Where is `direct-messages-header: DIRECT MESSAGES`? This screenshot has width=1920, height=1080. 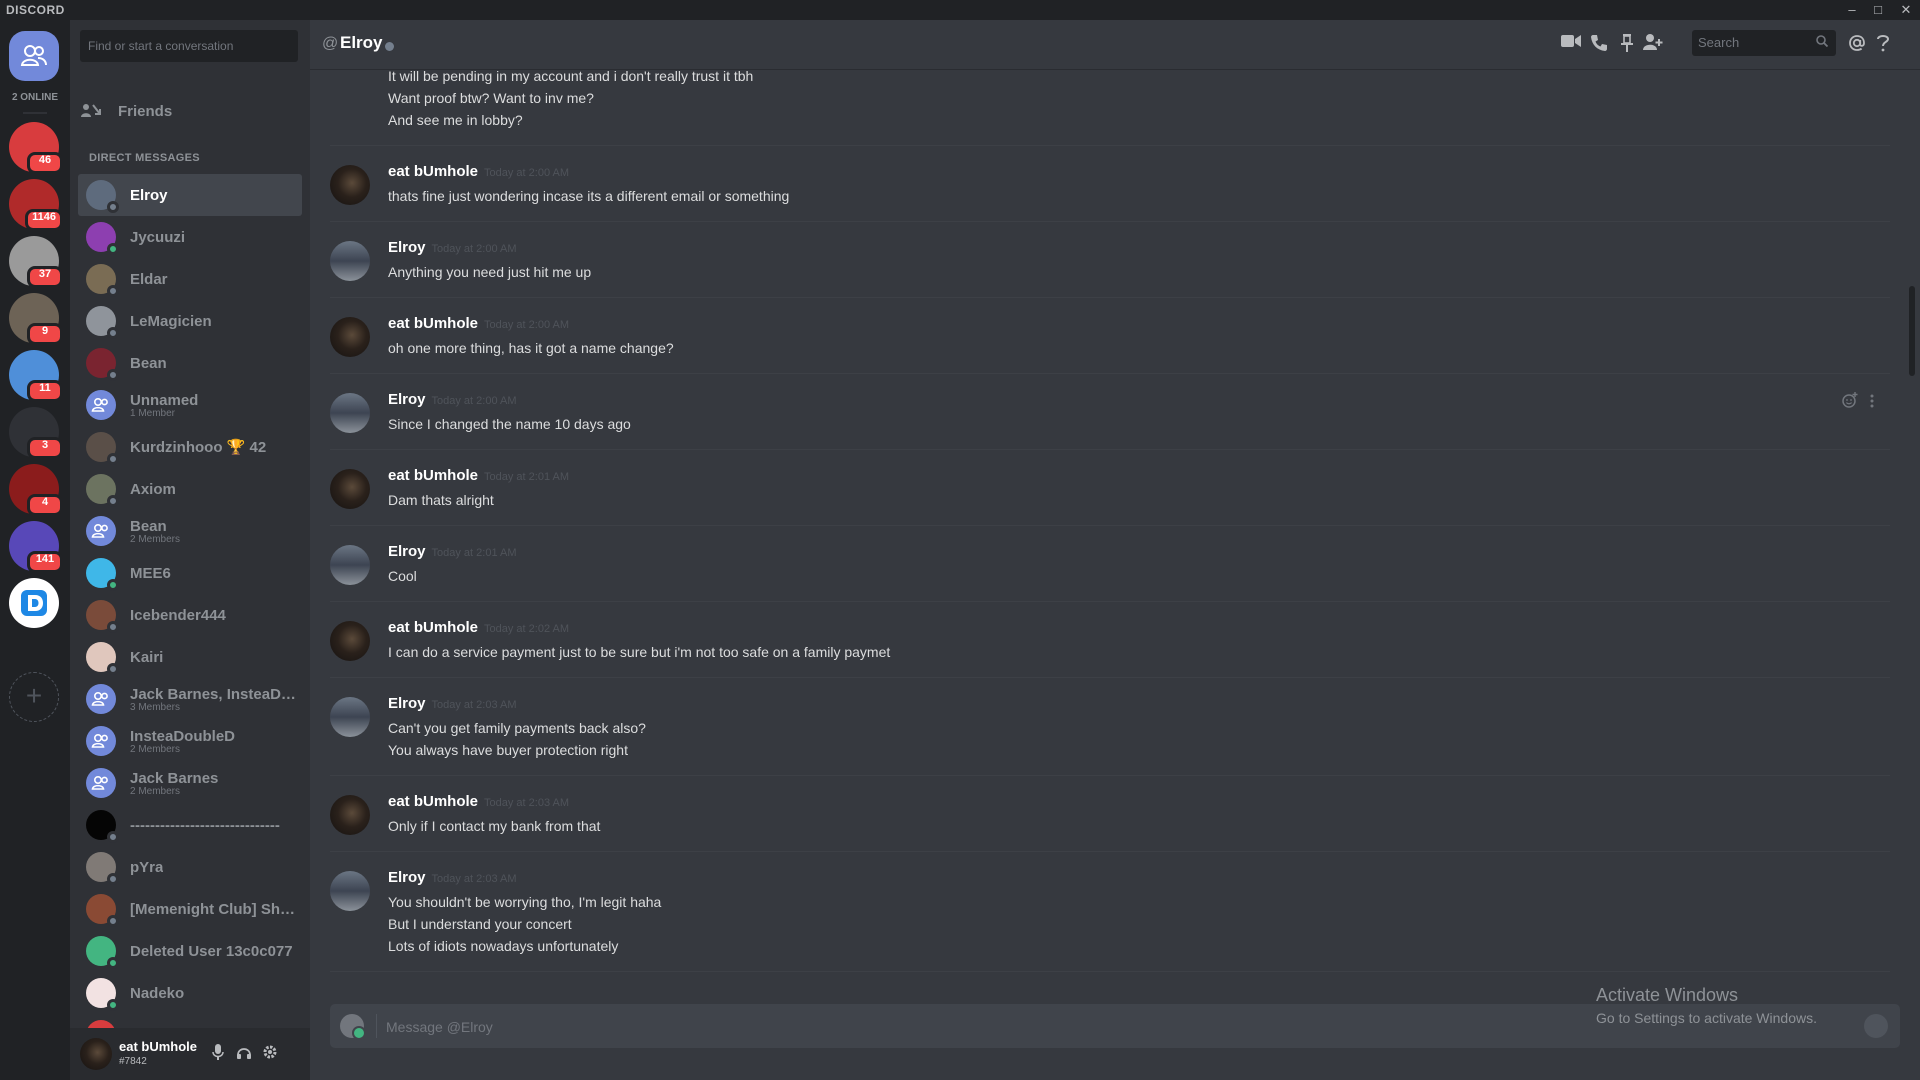
direct-messages-header: DIRECT MESSAGES is located at coordinates (144, 158).